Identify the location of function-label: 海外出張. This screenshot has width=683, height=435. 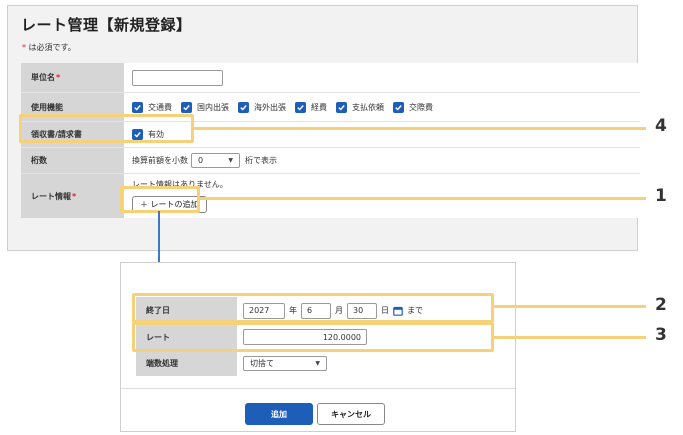
(270, 107).